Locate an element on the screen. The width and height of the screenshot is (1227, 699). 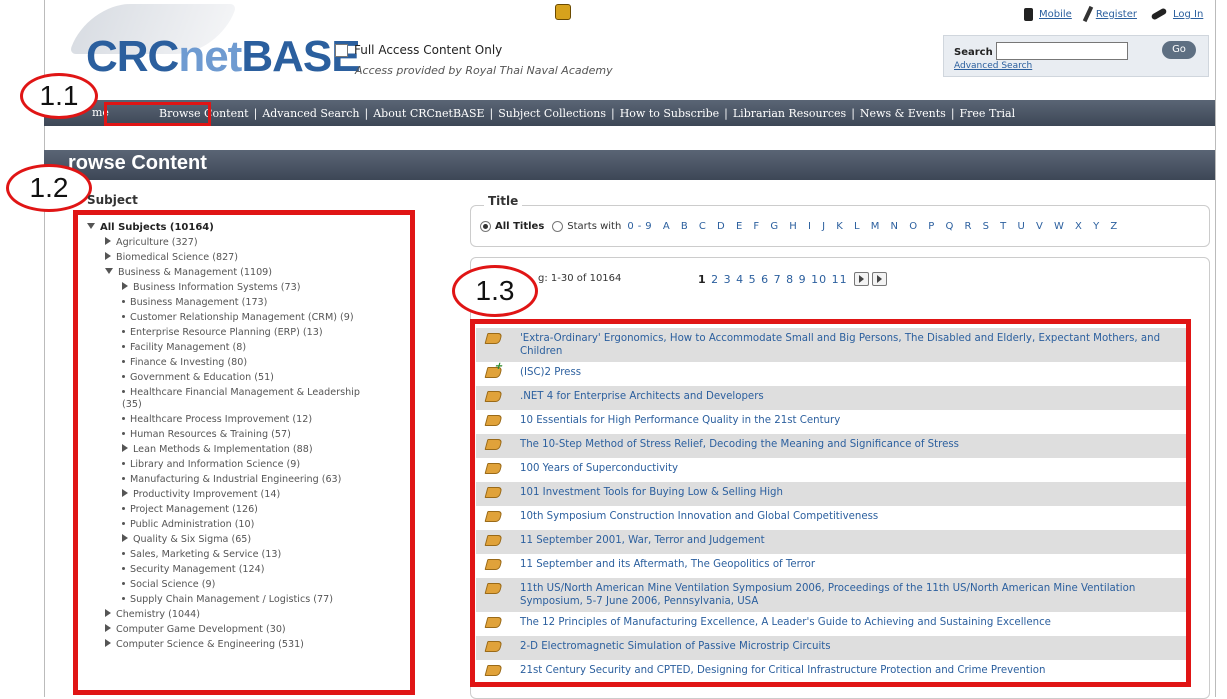
nav-about: About CRCnetBASE is located at coordinates (428, 113).